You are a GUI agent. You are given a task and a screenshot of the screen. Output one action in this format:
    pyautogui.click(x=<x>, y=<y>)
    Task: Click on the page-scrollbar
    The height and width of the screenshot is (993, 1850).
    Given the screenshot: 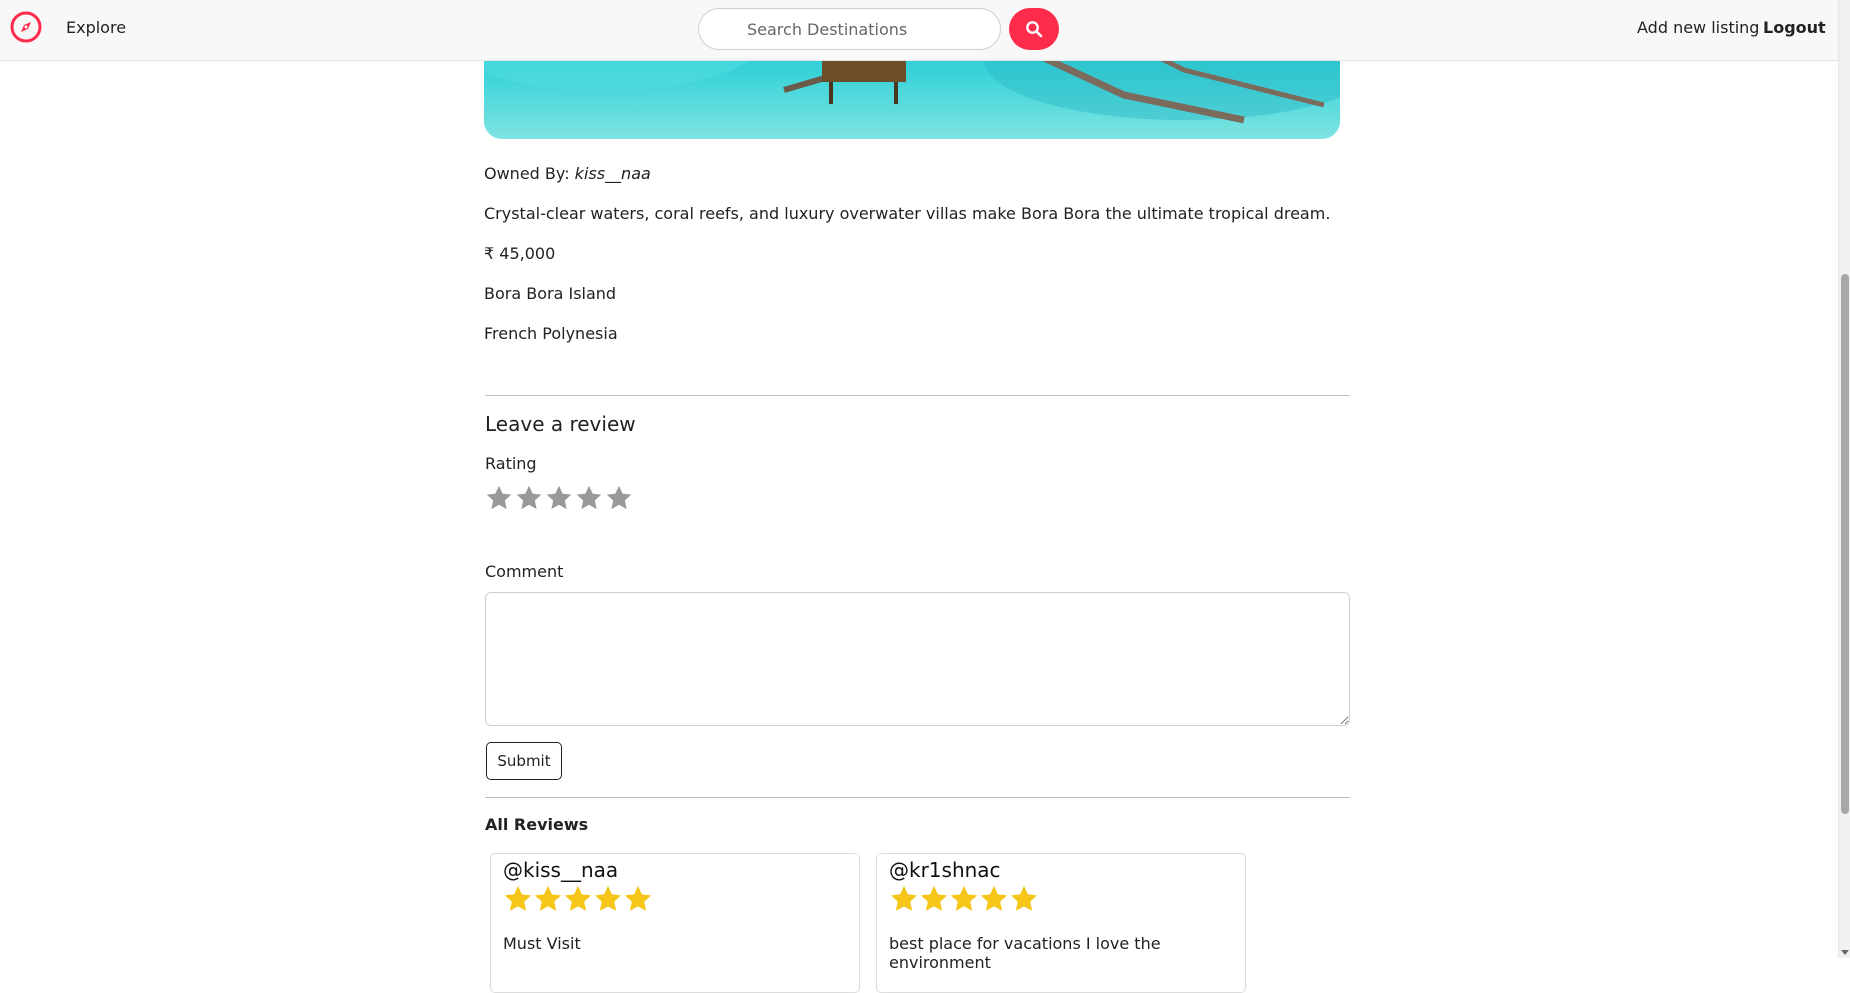 What is the action you would take?
    pyautogui.click(x=1844, y=479)
    